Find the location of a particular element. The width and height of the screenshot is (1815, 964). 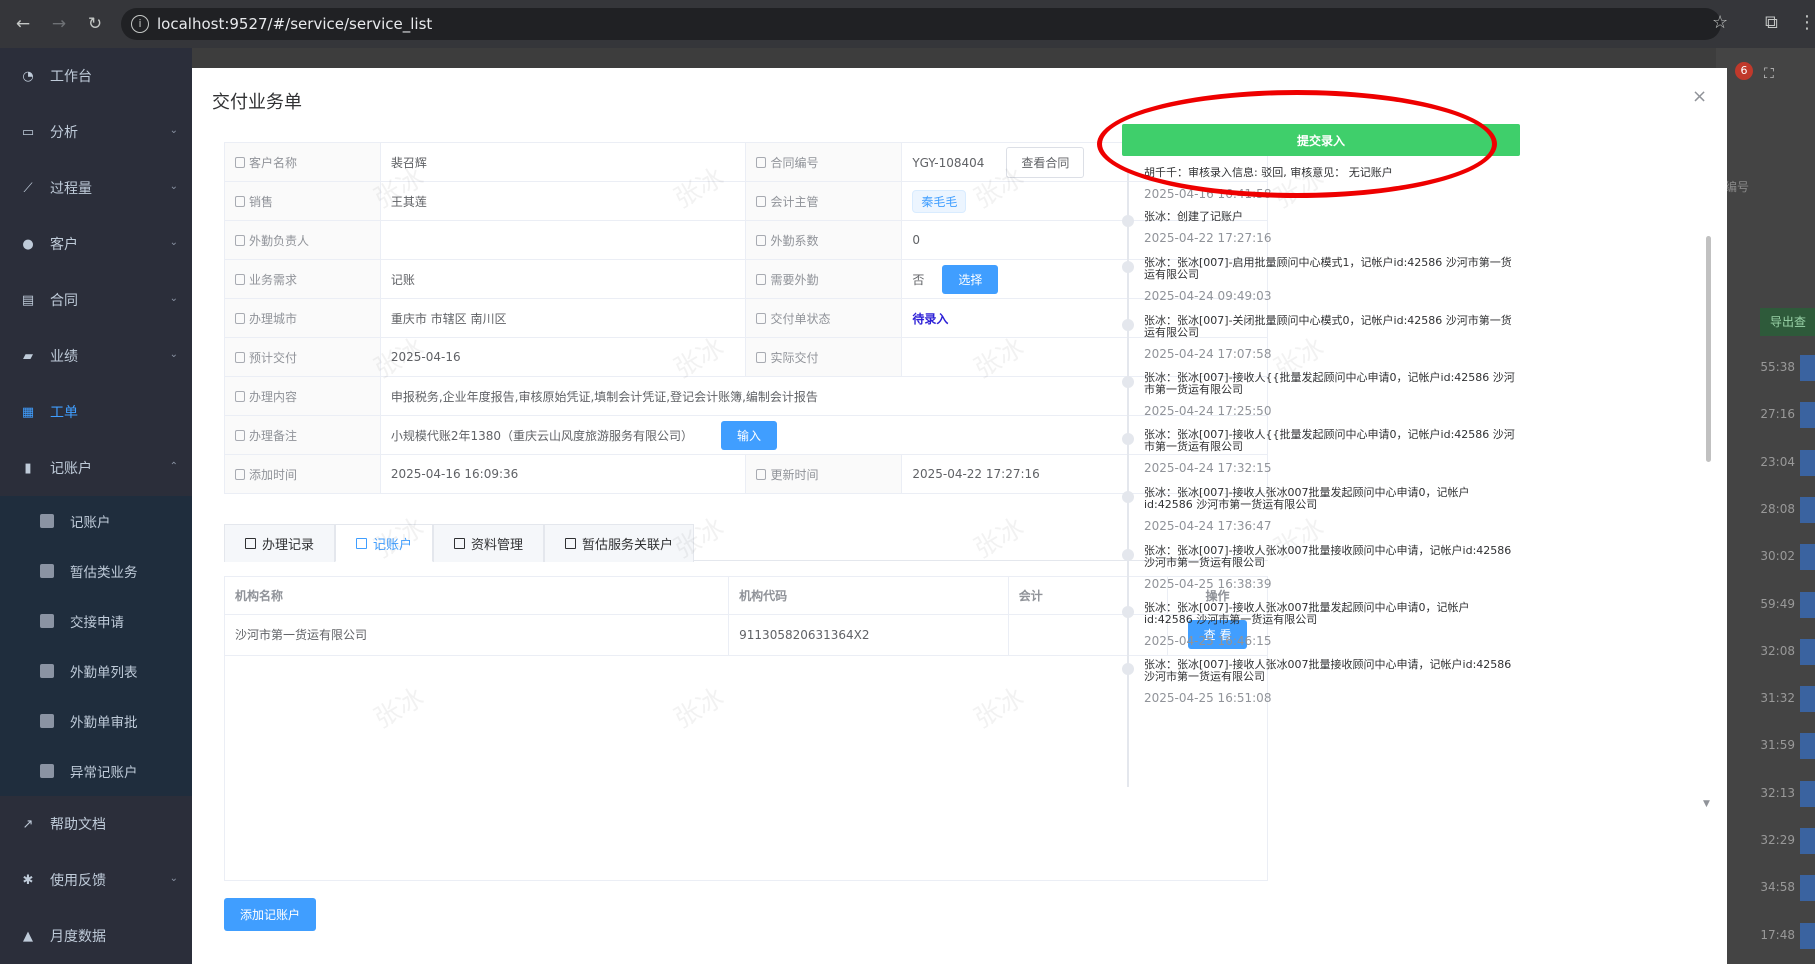

more-menu-icon: ⋮ is located at coordinates (1806, 22).